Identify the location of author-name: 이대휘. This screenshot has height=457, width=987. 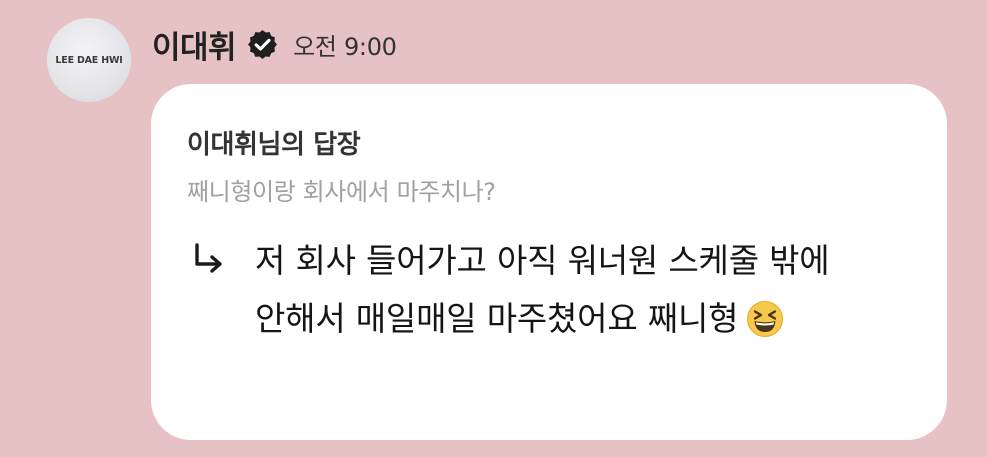
(194, 44).